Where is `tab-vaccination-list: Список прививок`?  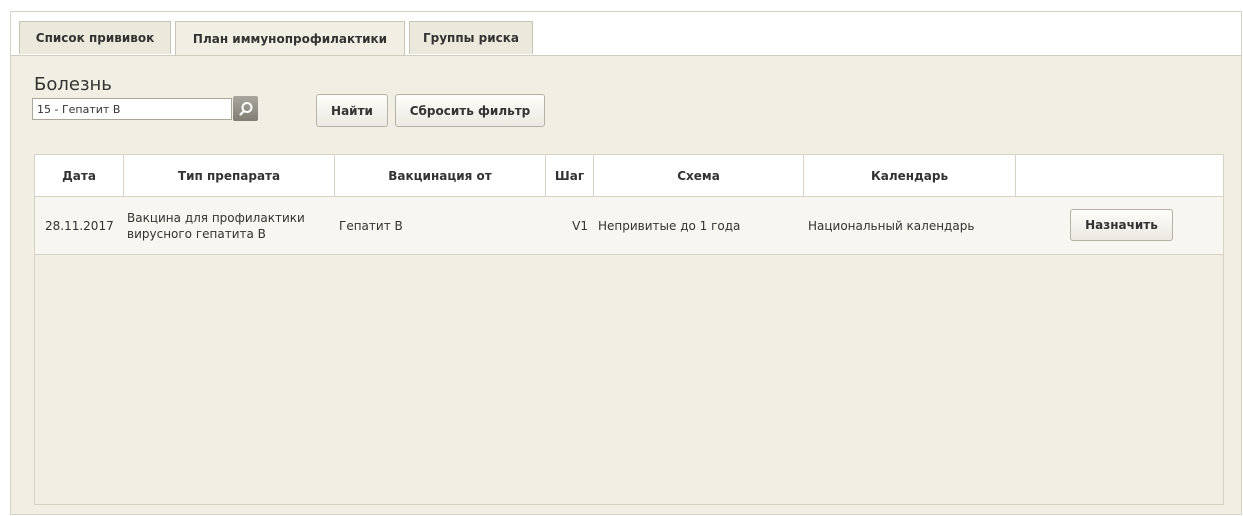
tab-vaccination-list: Список прививок is located at coordinates (95, 37).